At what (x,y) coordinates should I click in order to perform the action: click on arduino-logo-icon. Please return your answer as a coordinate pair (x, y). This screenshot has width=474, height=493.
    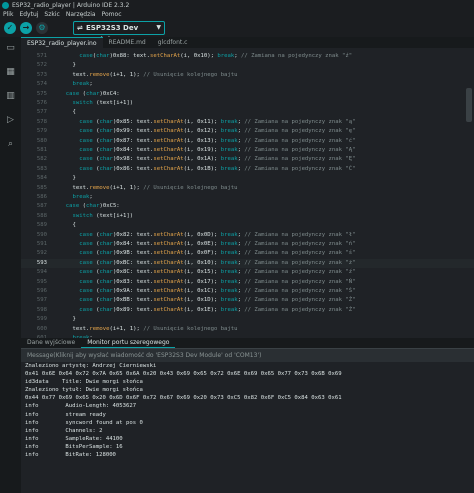
    Looking at the image, I should click on (5, 5).